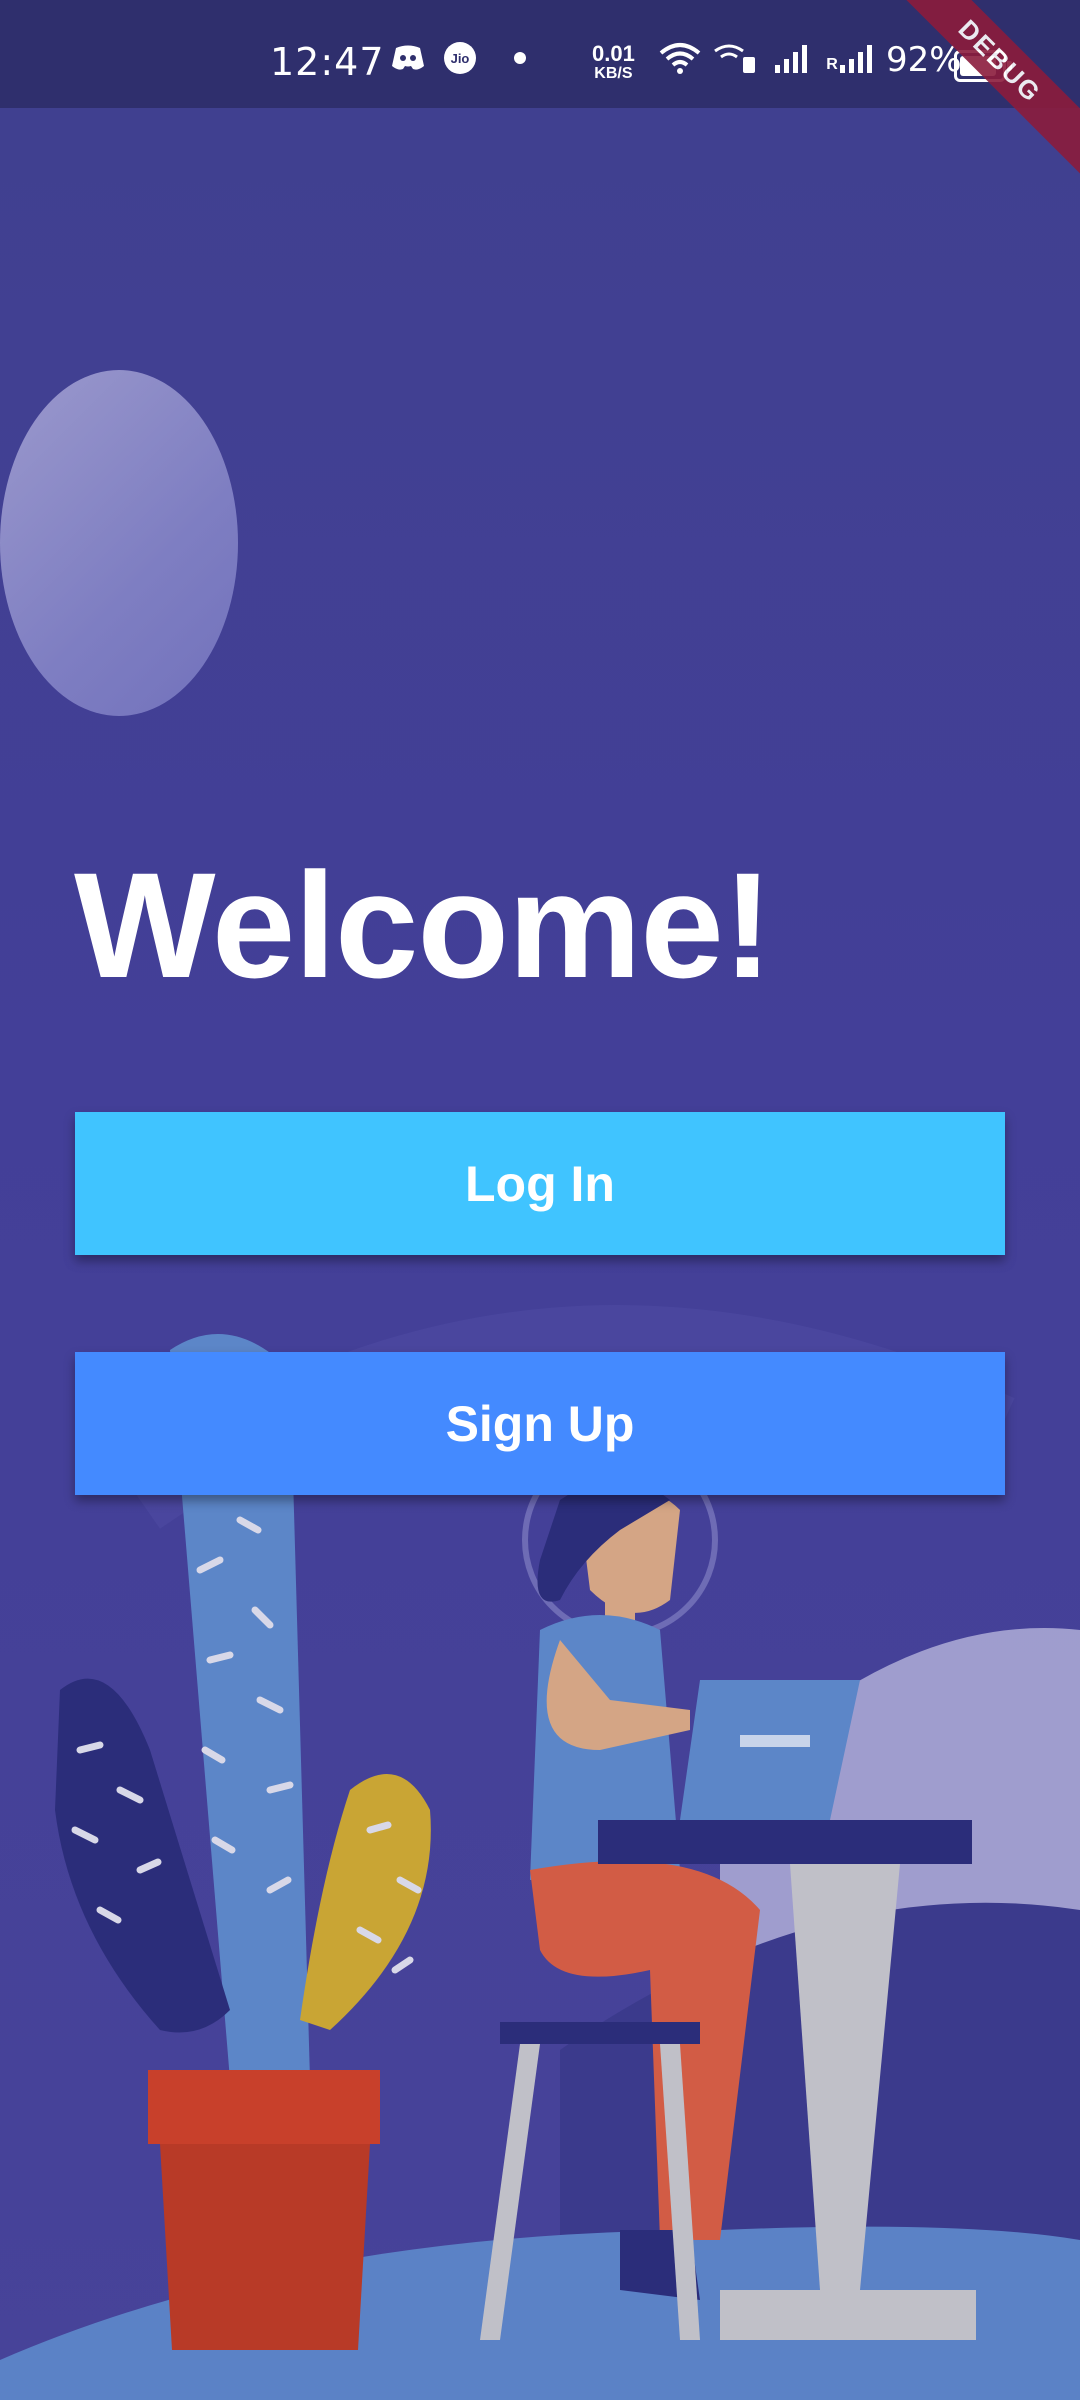  I want to click on dot-icon, so click(520, 58).